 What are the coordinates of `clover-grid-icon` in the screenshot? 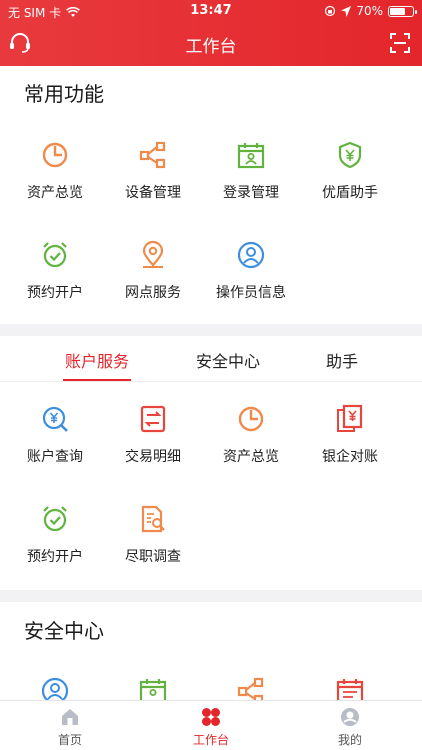 It's located at (211, 717).